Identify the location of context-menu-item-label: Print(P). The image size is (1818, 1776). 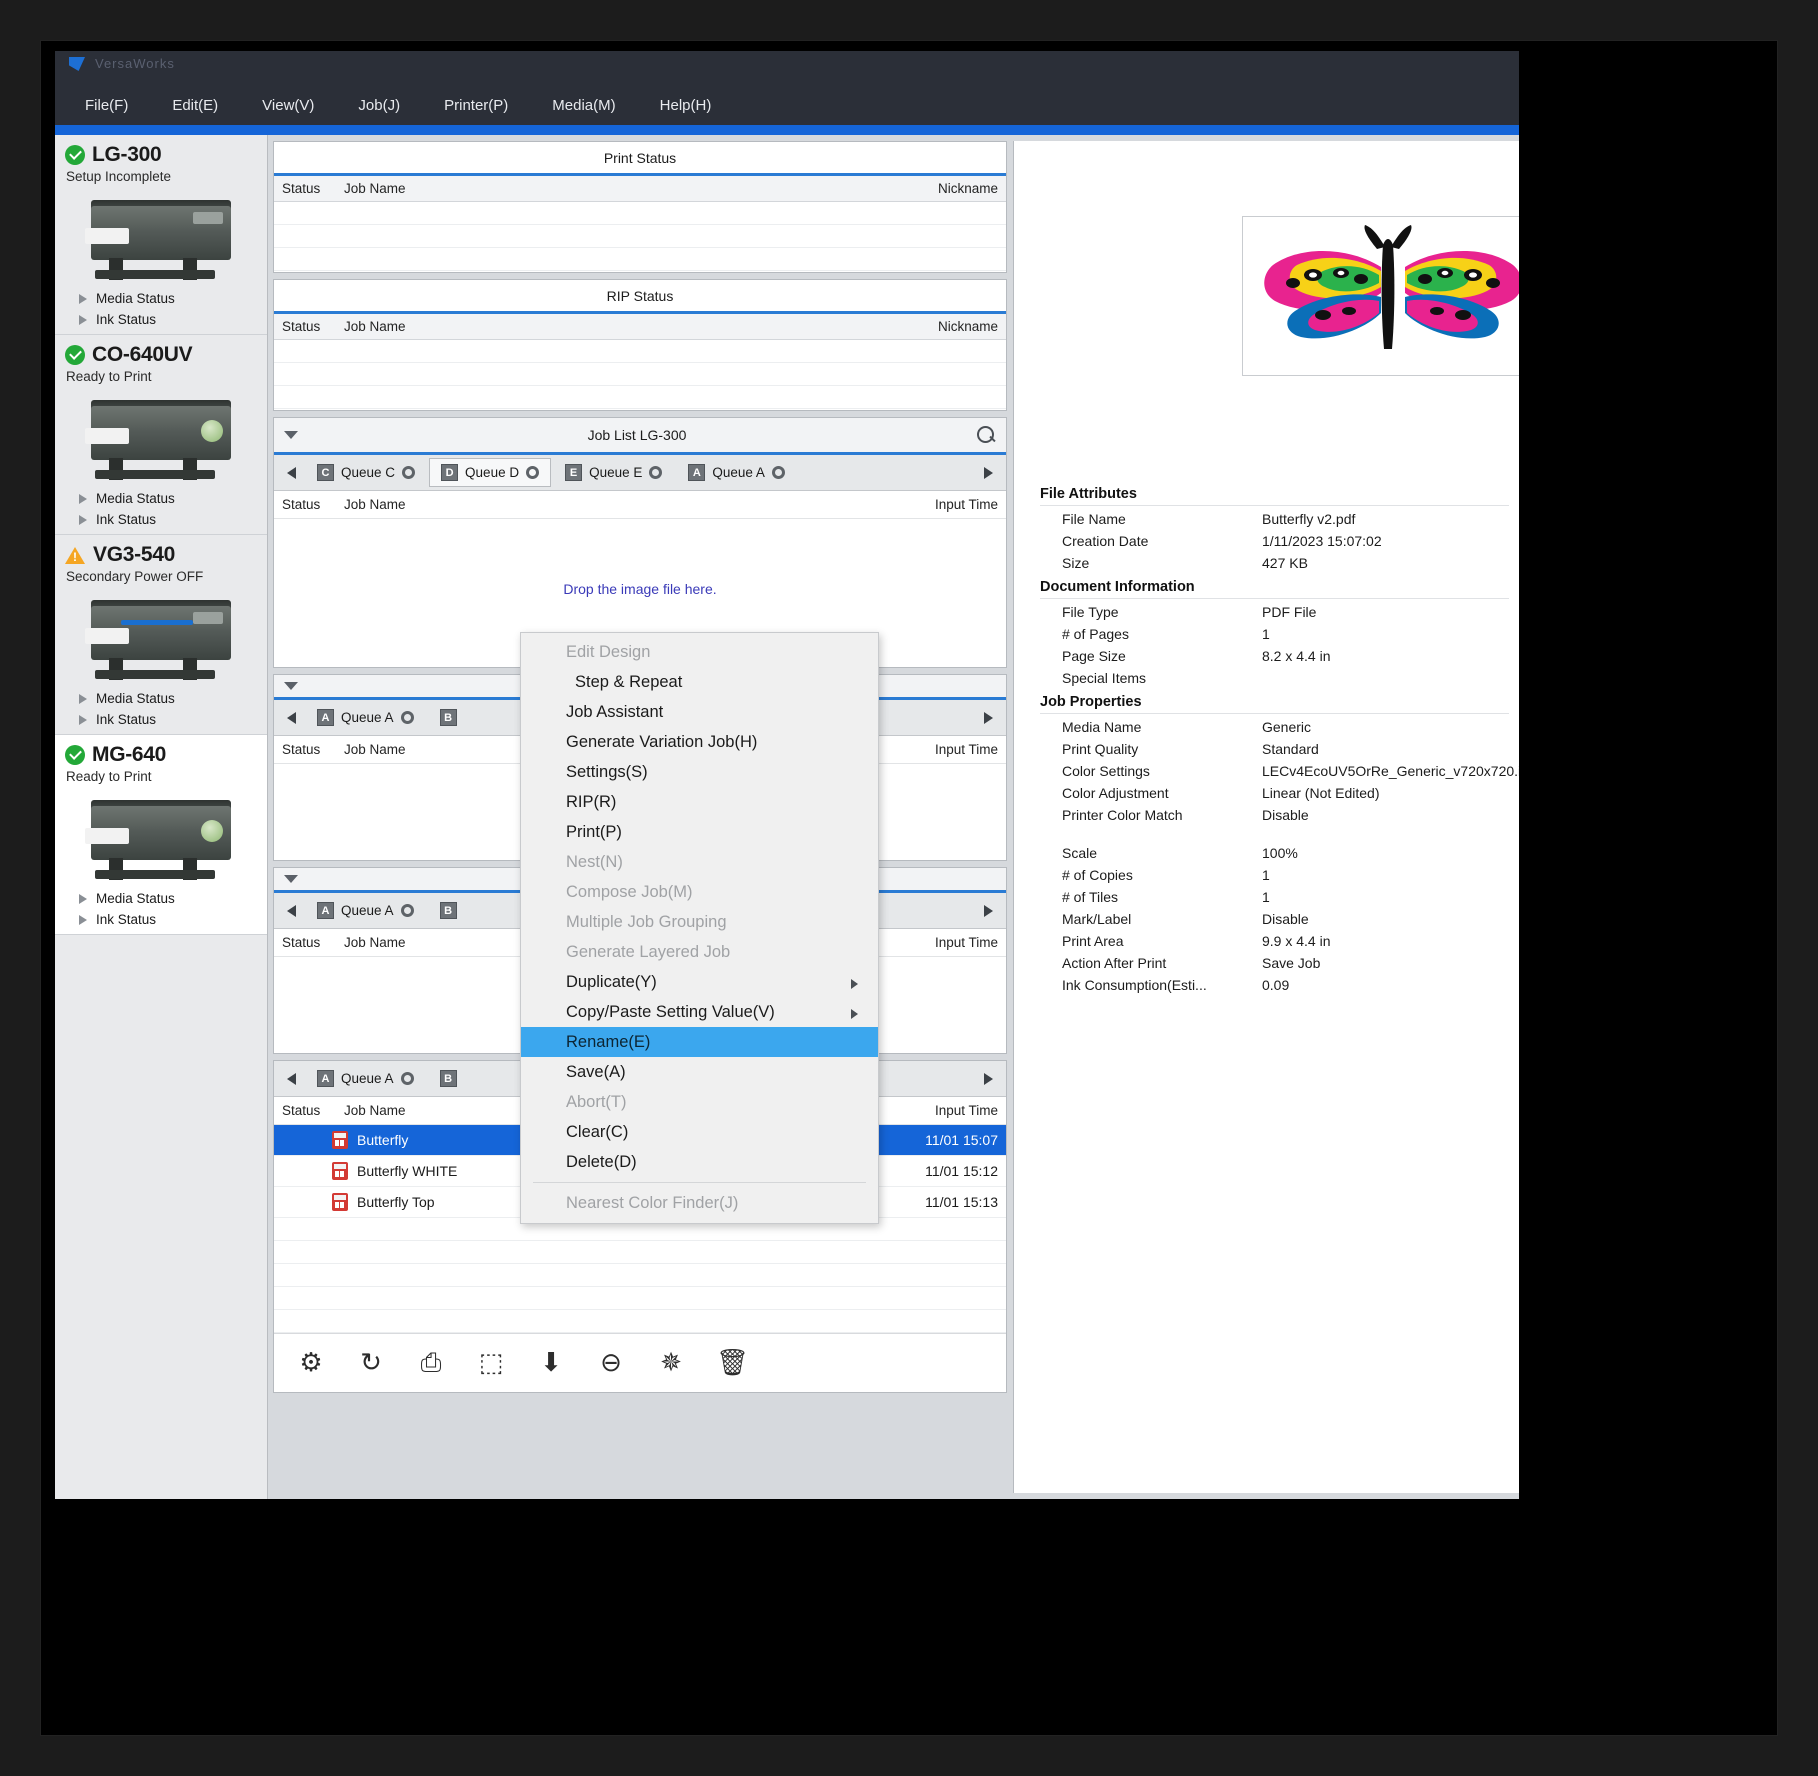
(594, 831).